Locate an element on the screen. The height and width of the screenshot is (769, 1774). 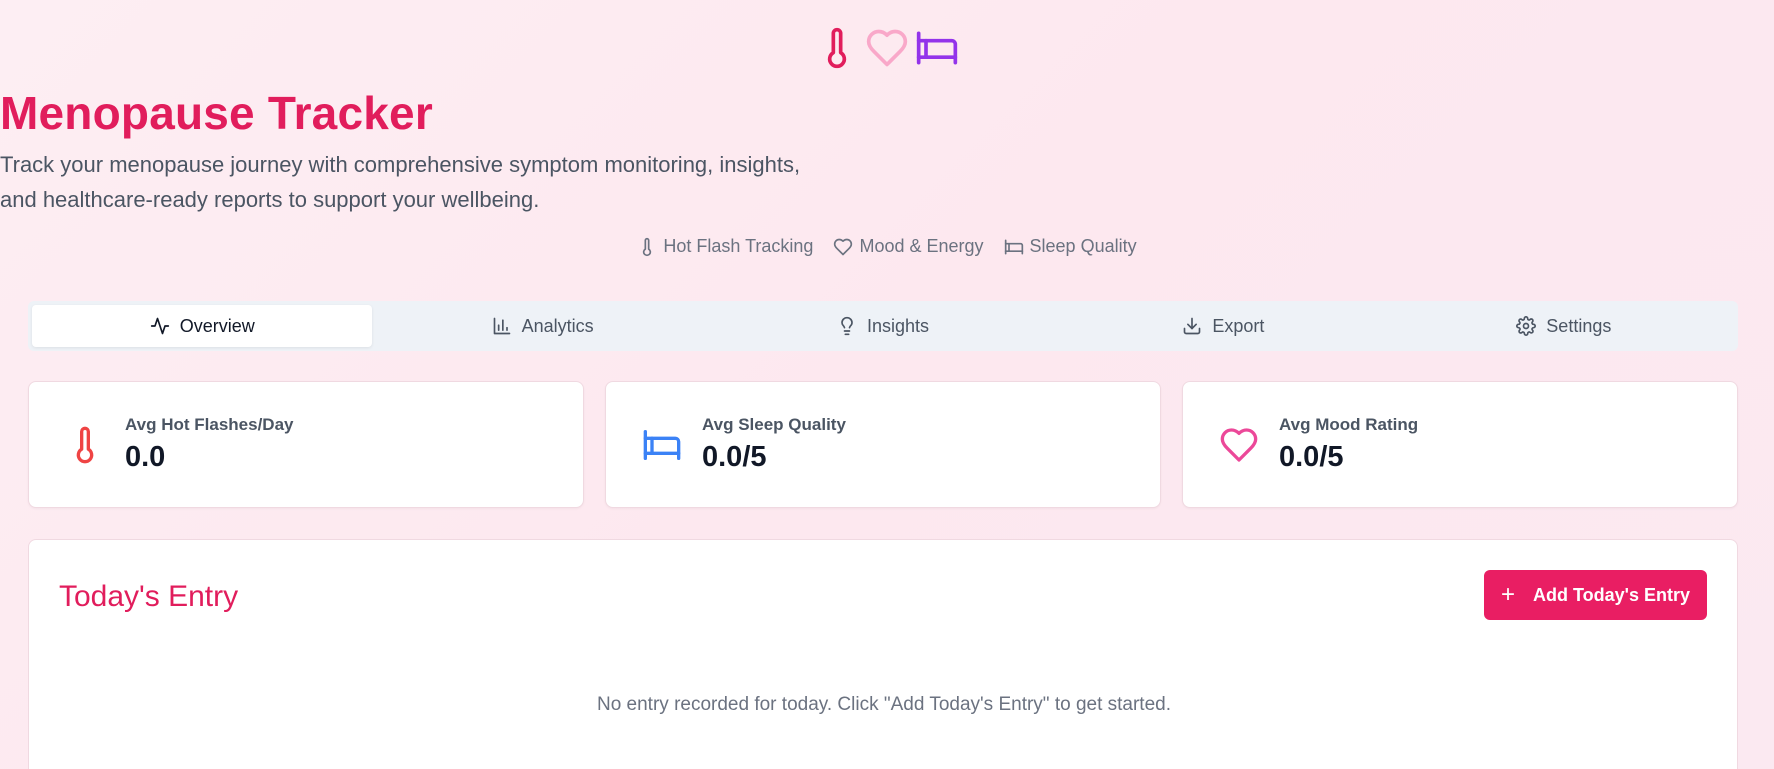
stat-label: Avg Hot Flashes/Day is located at coordinates (209, 424).